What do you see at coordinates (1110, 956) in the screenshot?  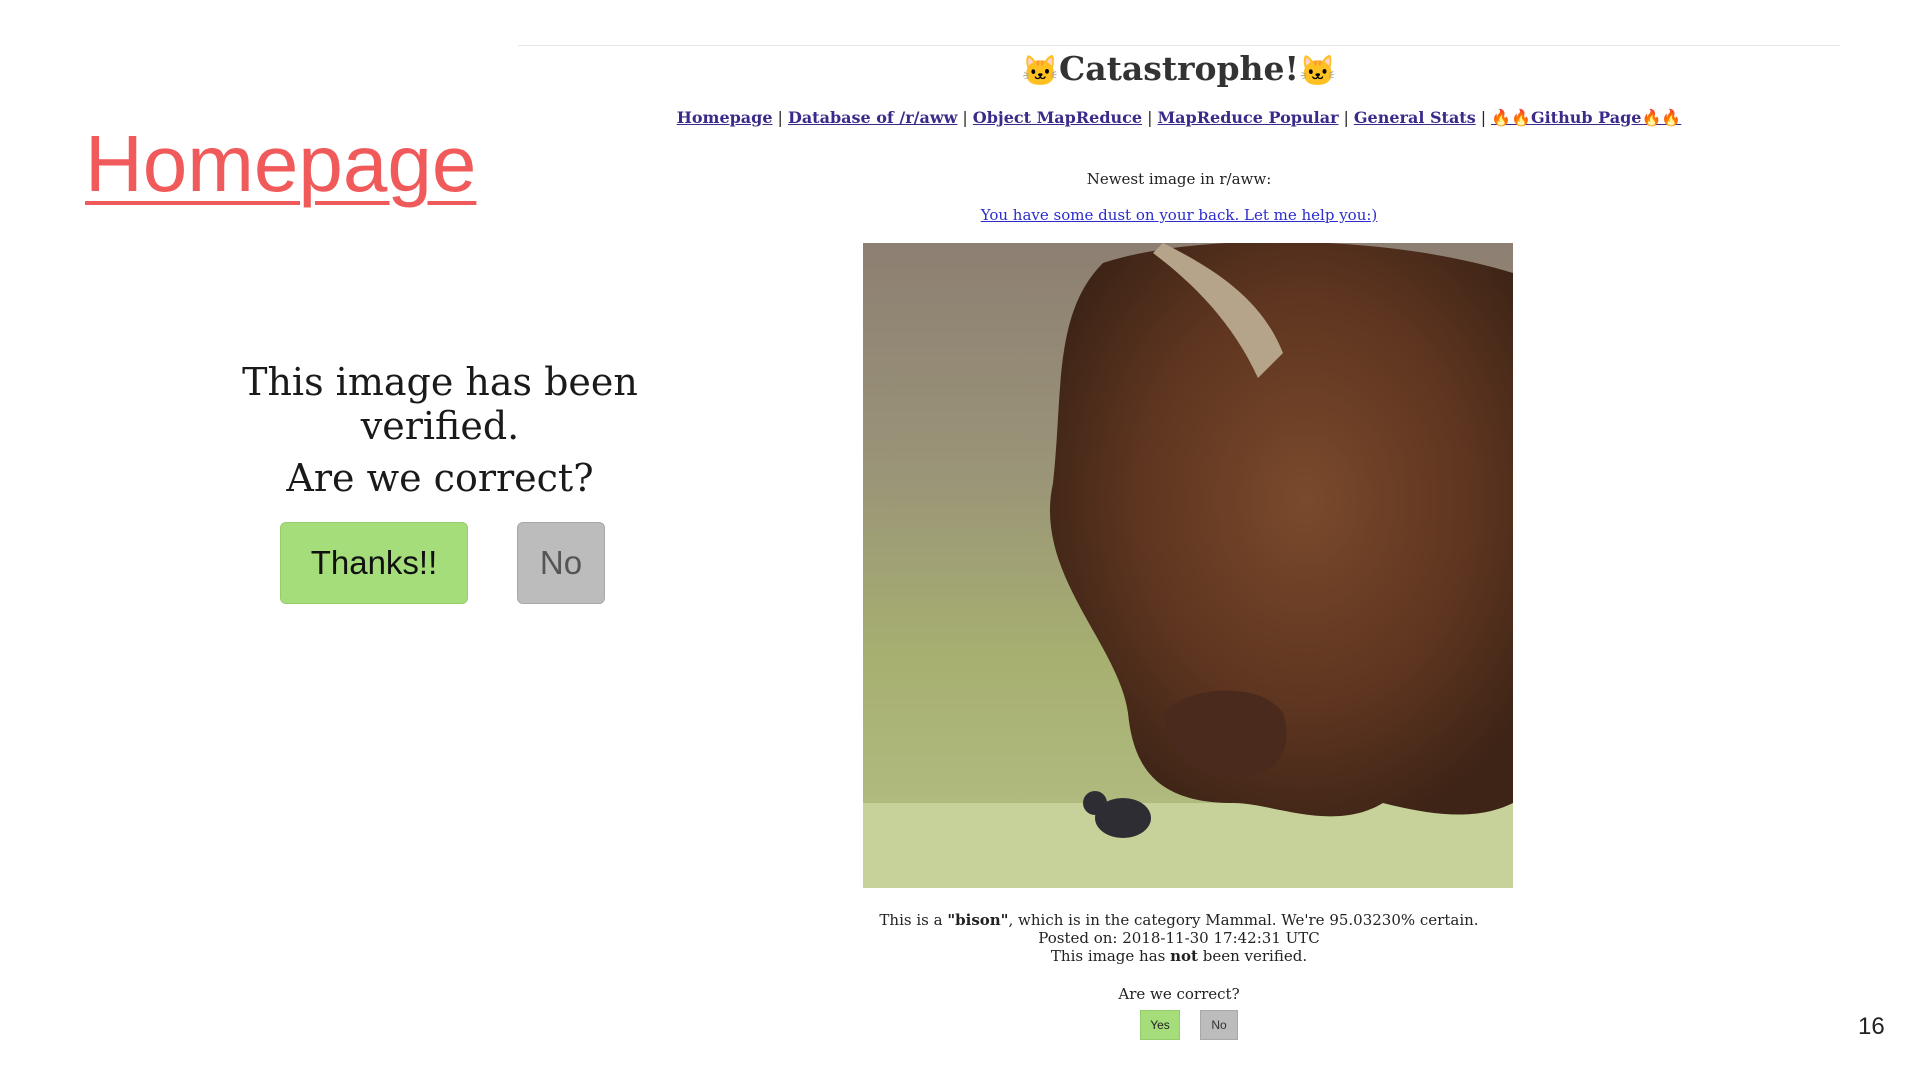 I see `caption-verified-prefix: This image has` at bounding box center [1110, 956].